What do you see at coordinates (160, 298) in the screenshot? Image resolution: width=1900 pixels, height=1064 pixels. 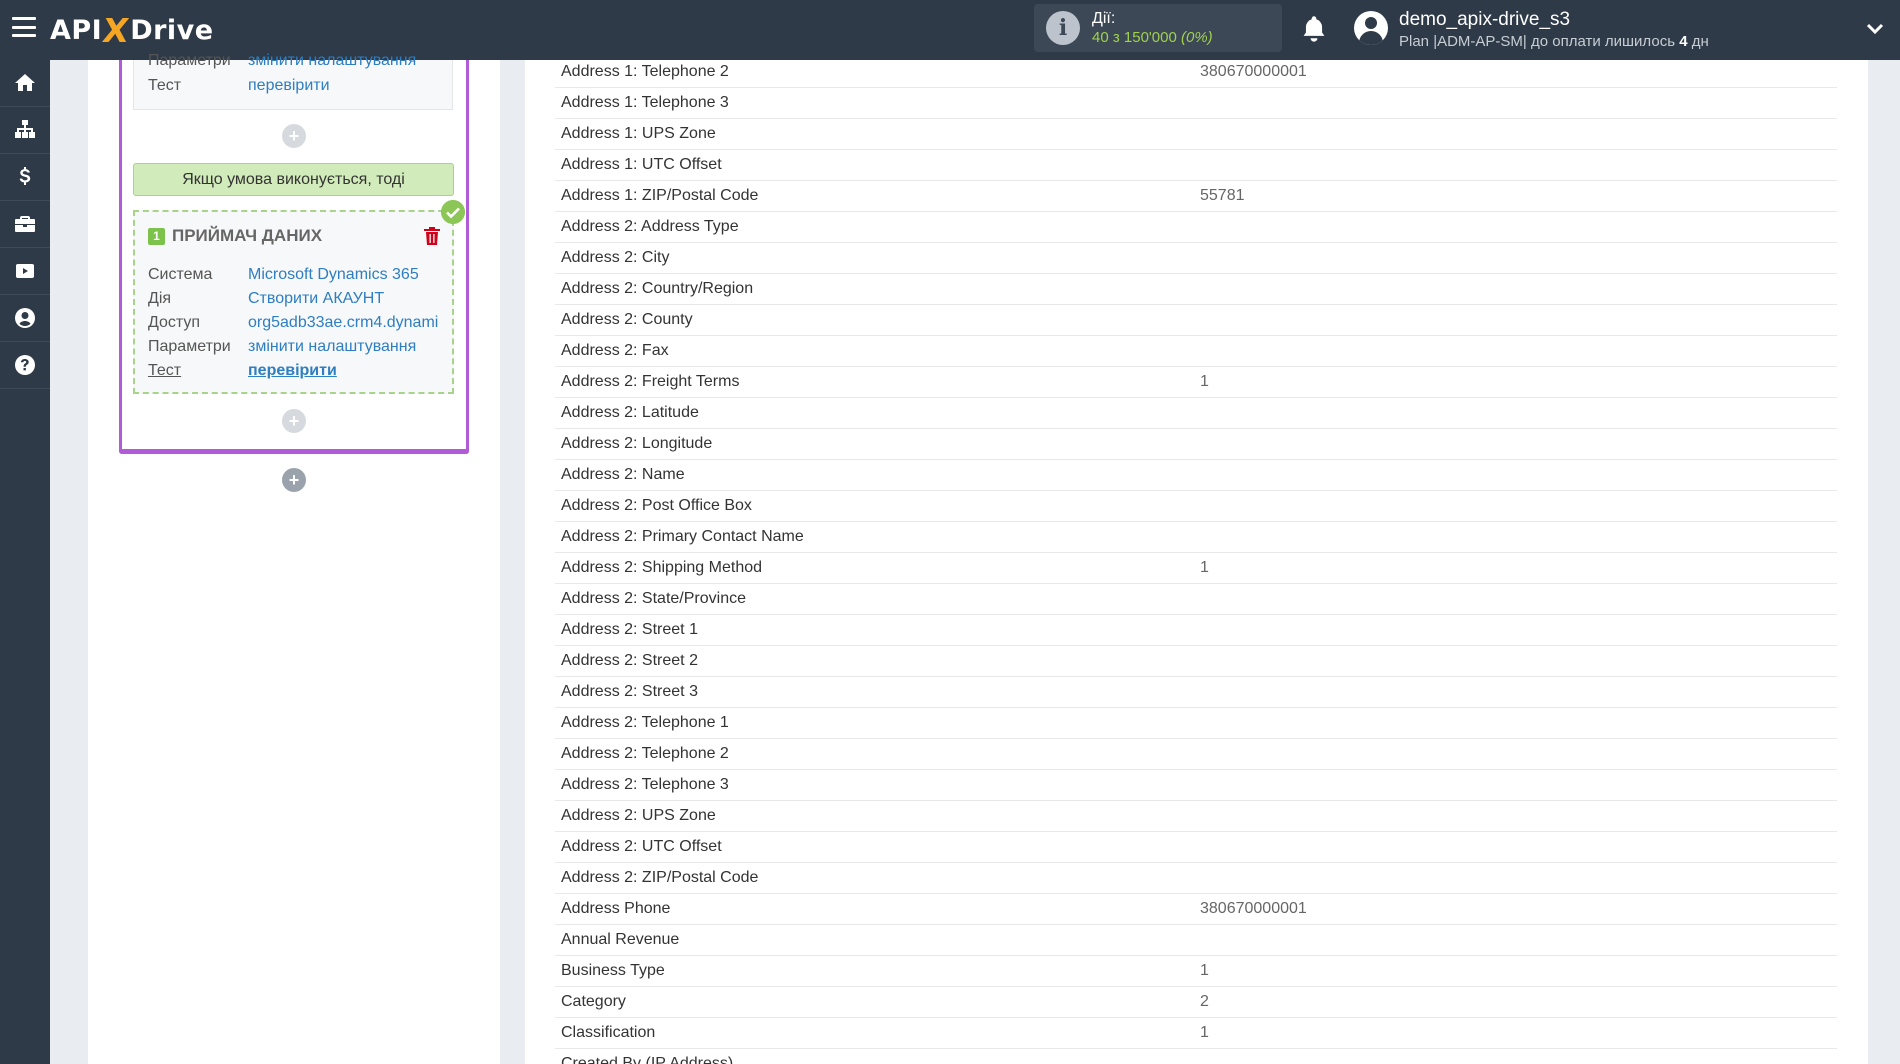 I see `receiver-action-label: Дія` at bounding box center [160, 298].